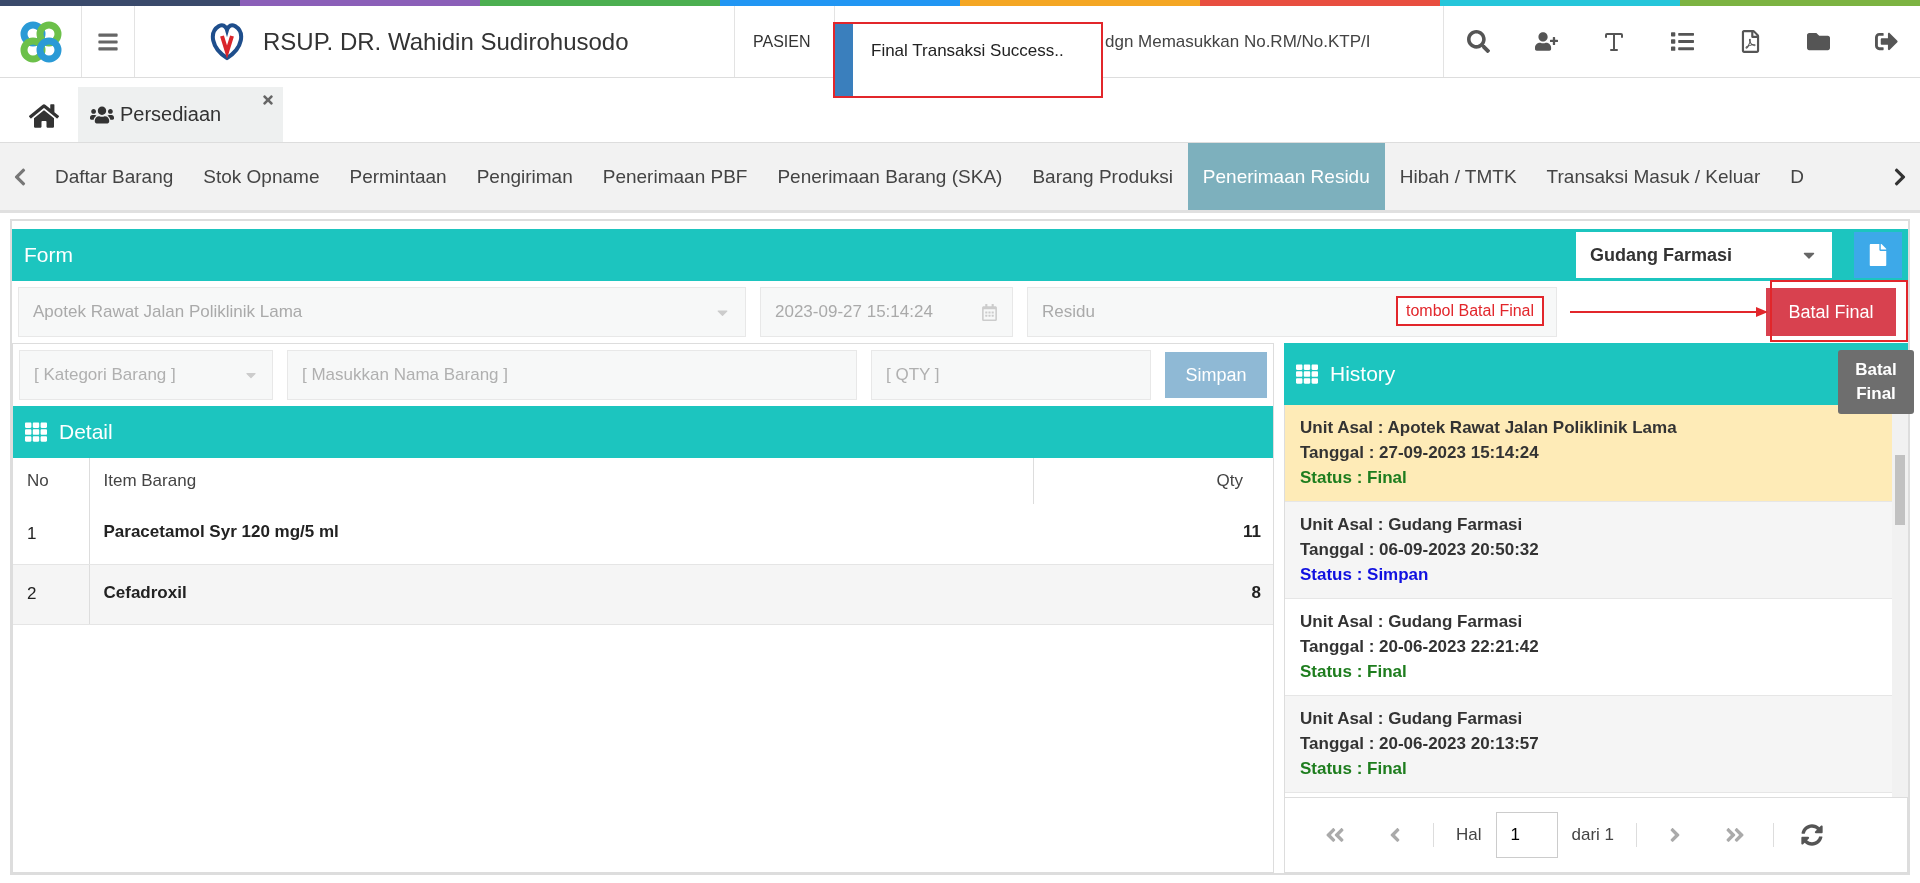 This screenshot has width=1920, height=883. I want to click on history-unit: Unit Asal : Apotek Rawat Jalan Poliklinik Lama, so click(1489, 428).